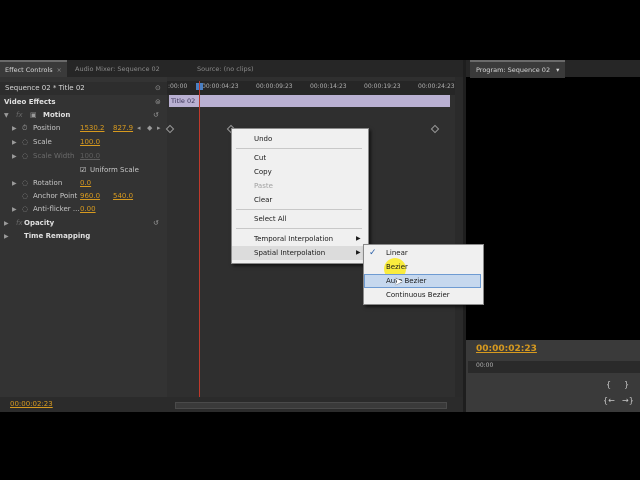  What do you see at coordinates (289, 253) in the screenshot?
I see `menu-item-spatial-interpolation: Spatial Interpolation` at bounding box center [289, 253].